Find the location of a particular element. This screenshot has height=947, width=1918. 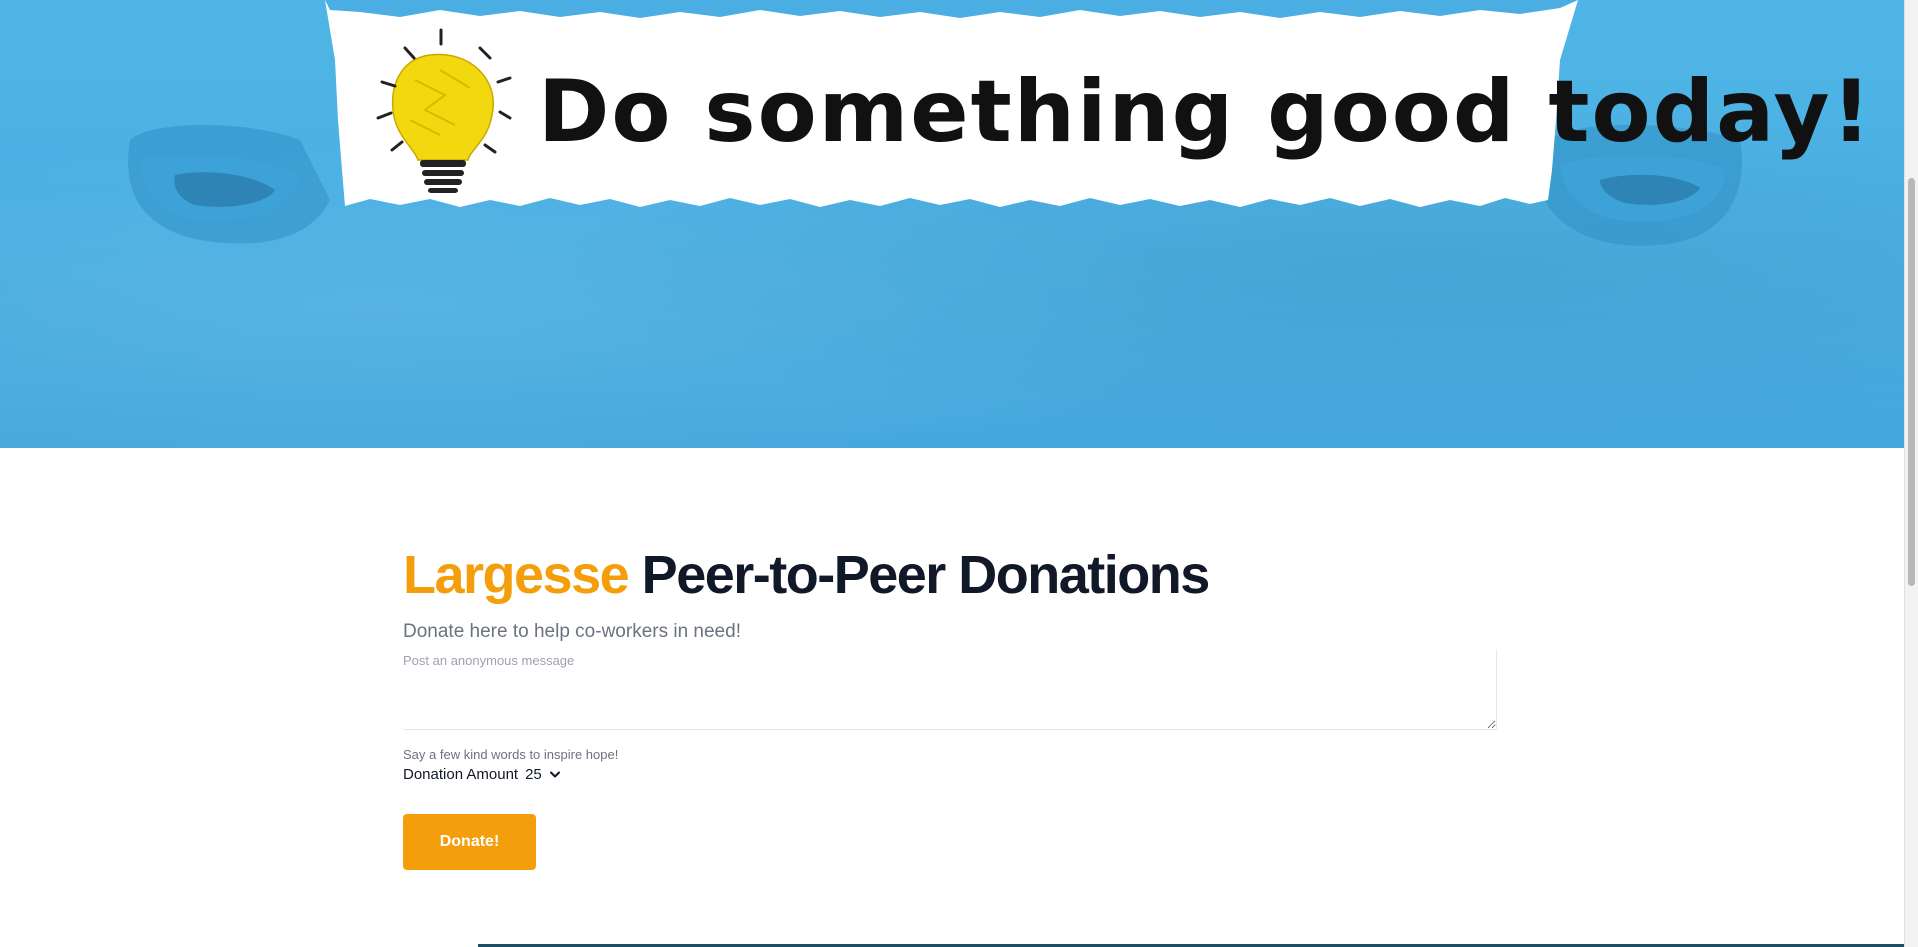

page-title-text: Peer-to-Peer Donations is located at coordinates (926, 575).